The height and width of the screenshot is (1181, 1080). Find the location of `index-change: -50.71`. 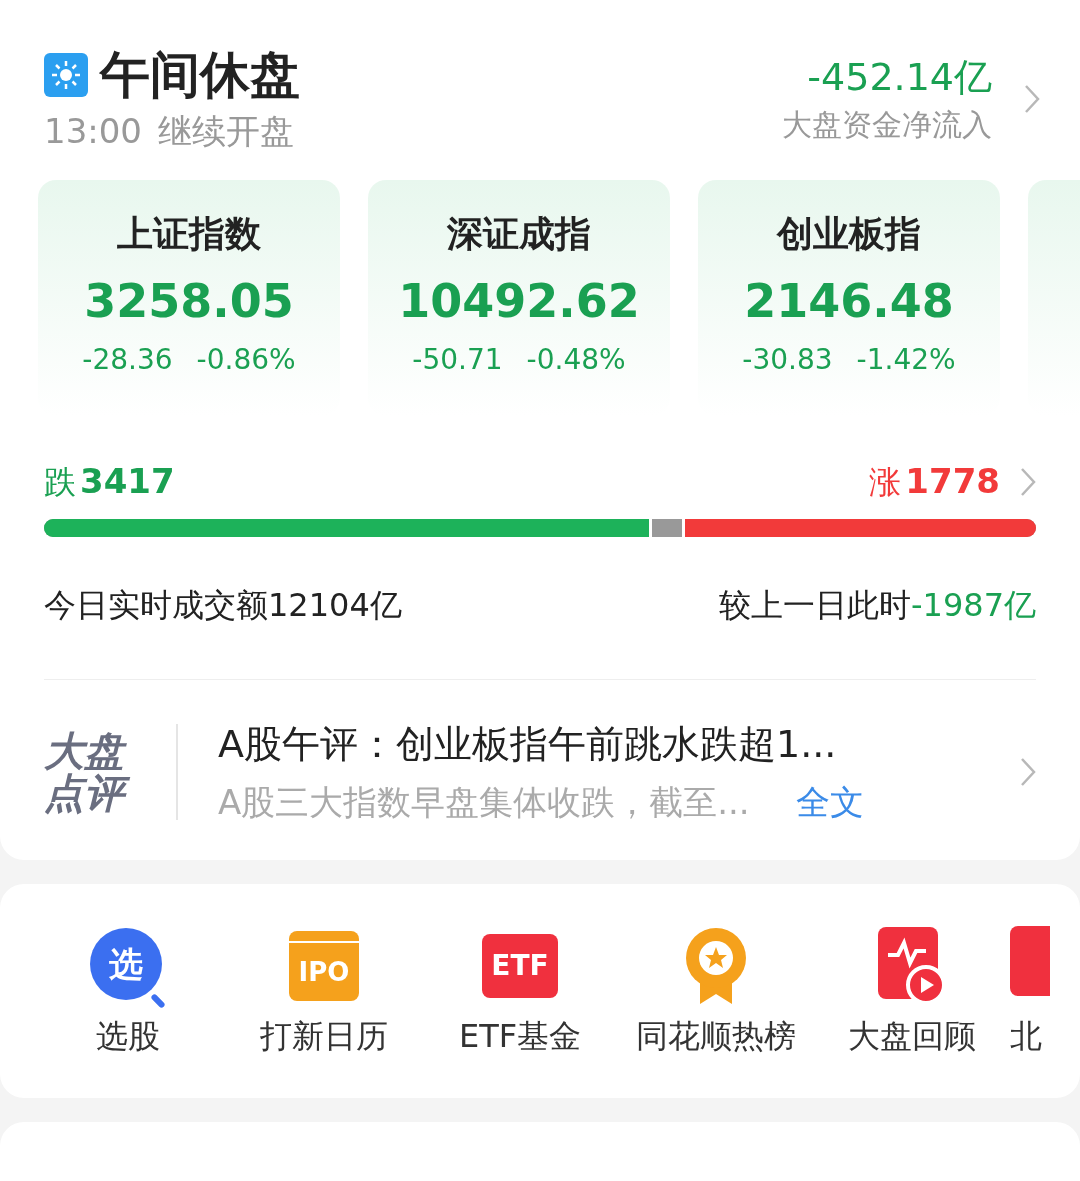

index-change: -50.71 is located at coordinates (457, 360).